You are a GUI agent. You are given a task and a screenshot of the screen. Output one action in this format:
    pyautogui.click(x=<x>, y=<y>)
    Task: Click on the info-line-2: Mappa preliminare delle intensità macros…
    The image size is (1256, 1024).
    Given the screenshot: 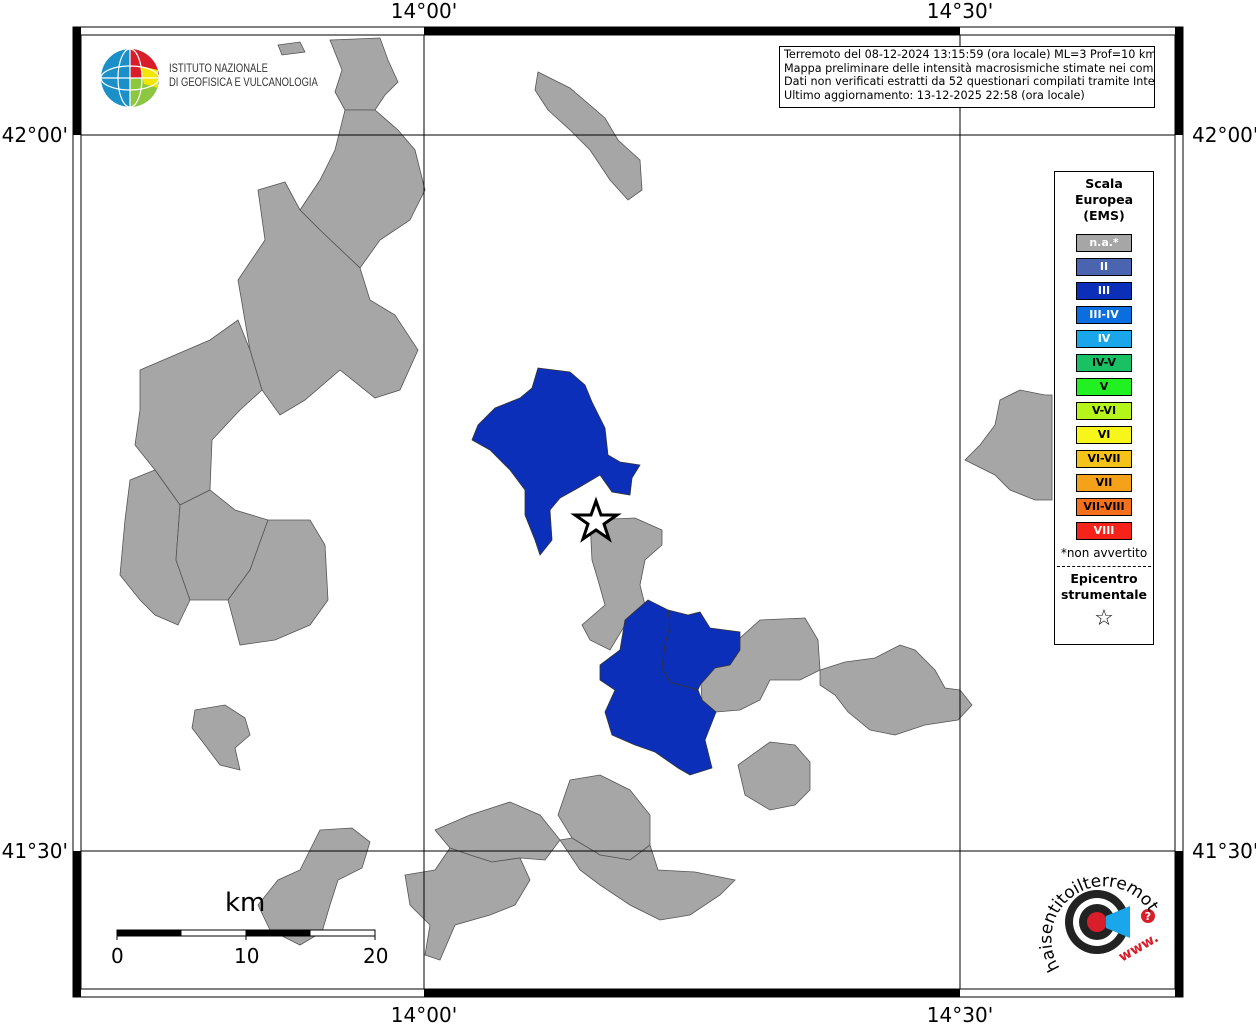 What is the action you would take?
    pyautogui.click(x=969, y=68)
    